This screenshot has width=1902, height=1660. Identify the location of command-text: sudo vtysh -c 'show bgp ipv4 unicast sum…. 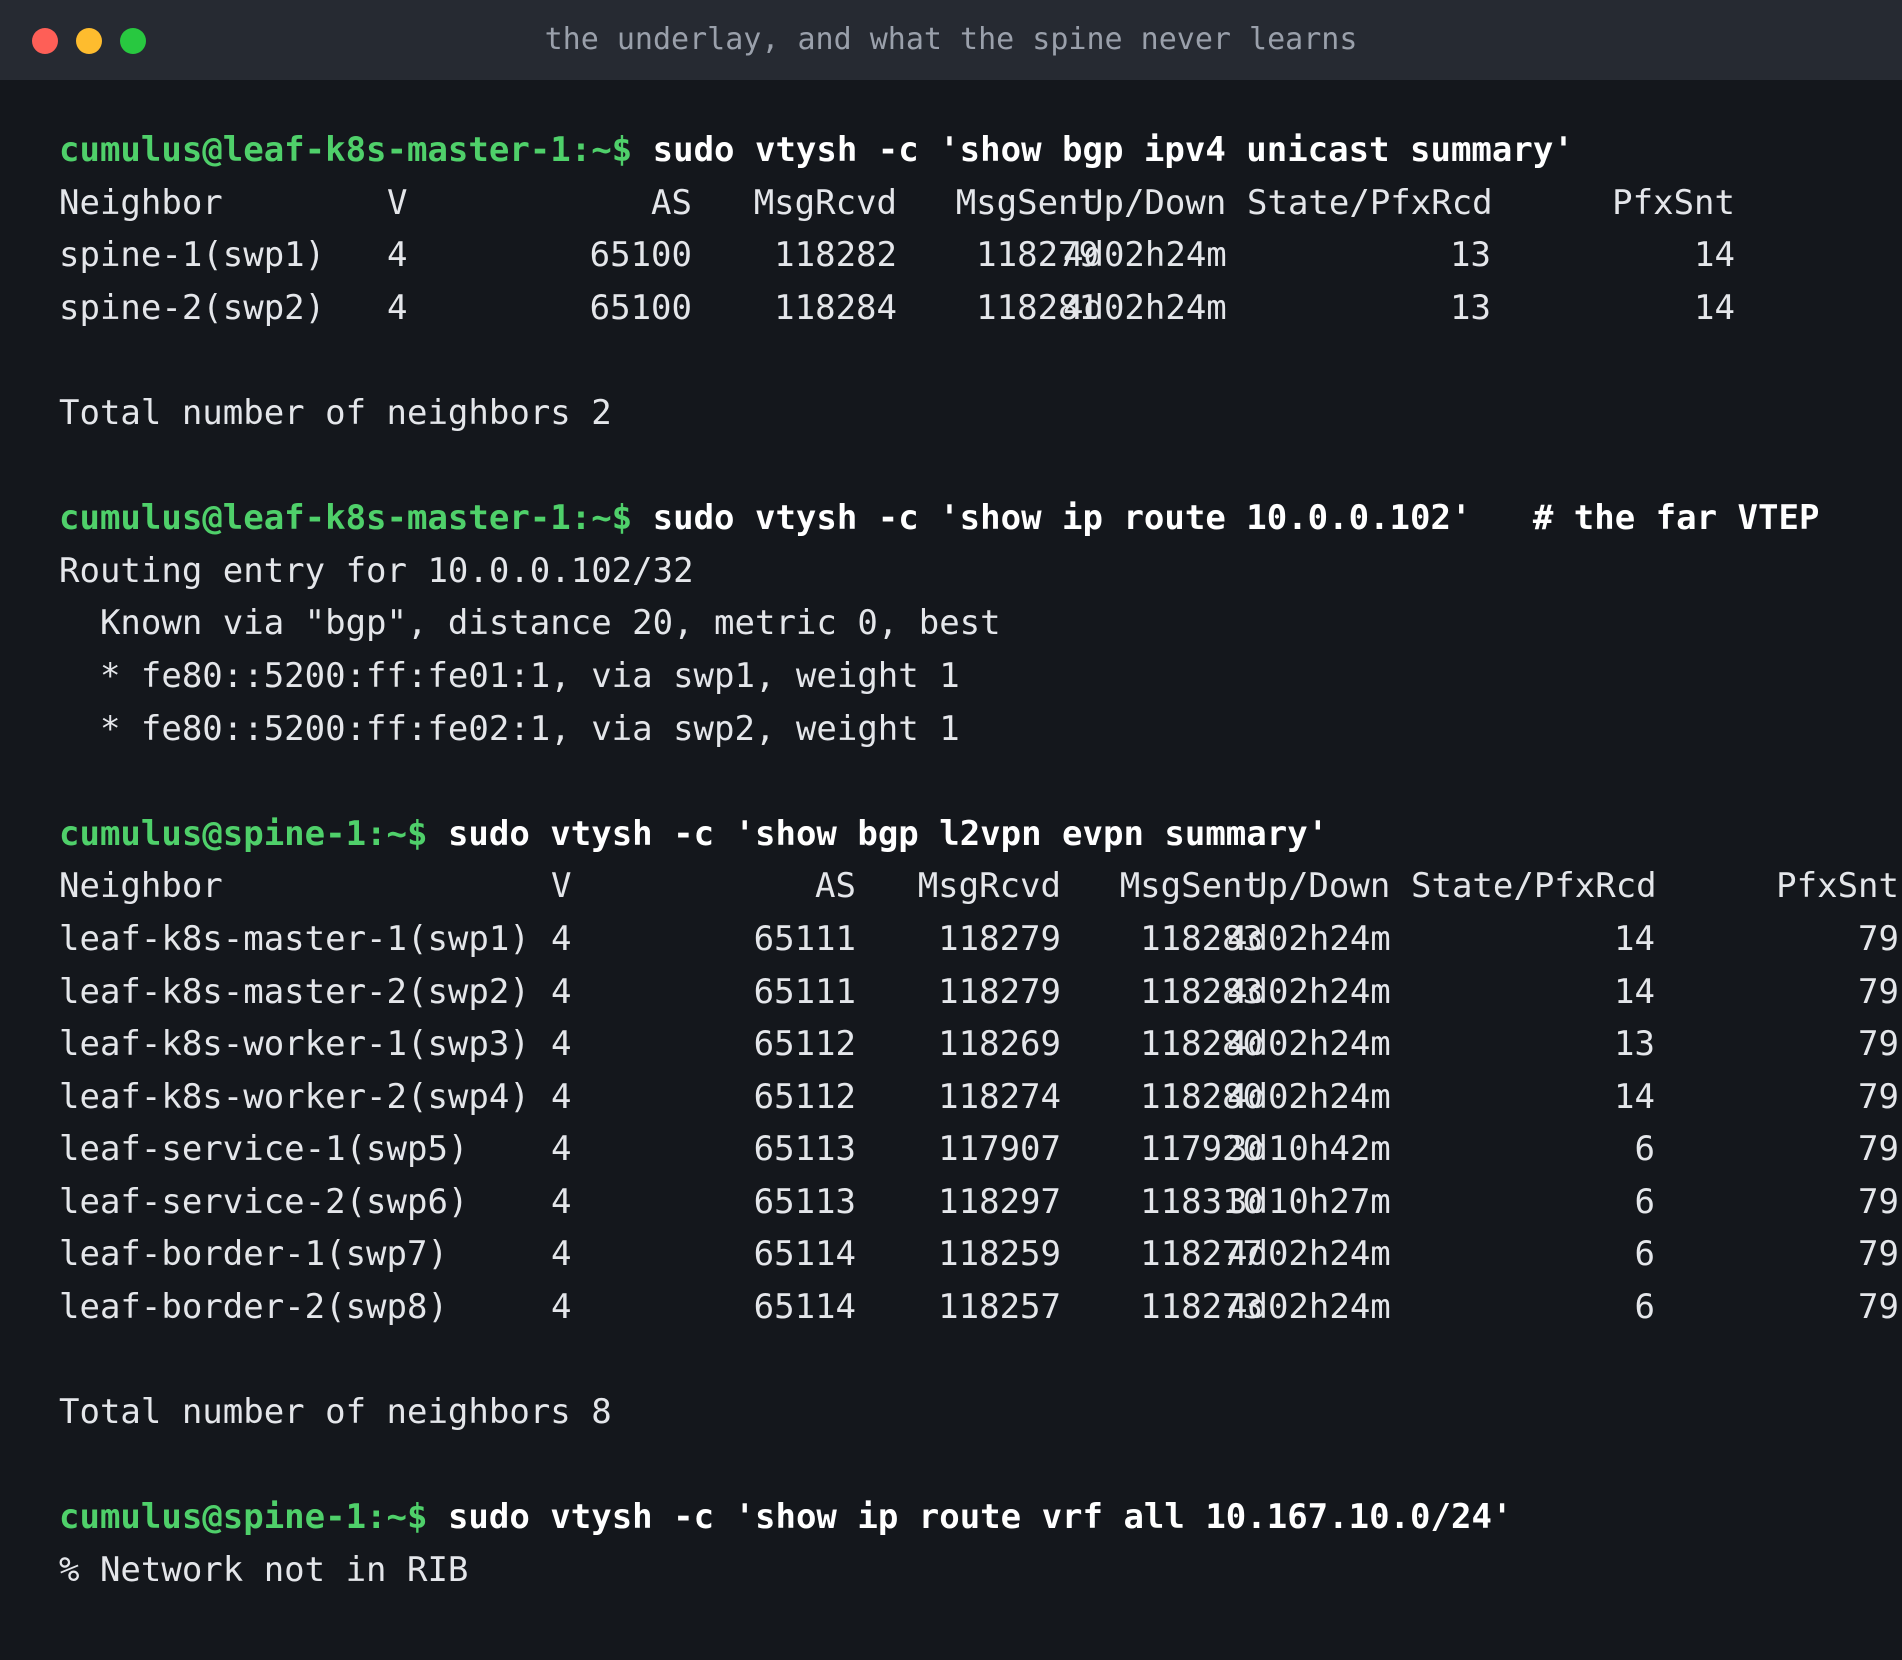
(1113, 150).